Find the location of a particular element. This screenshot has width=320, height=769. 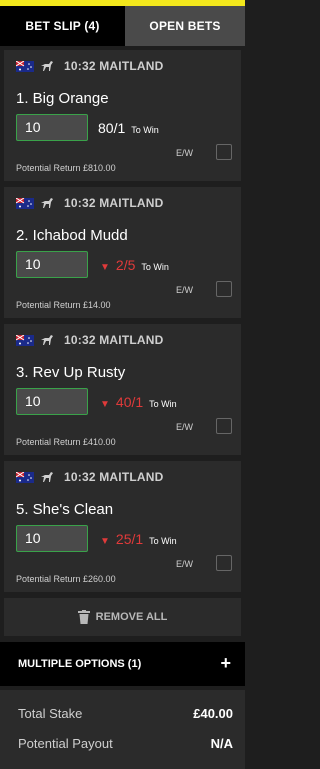

multiple-options-row: MULTIPLE OPTIONS (1) + is located at coordinates (122, 664).